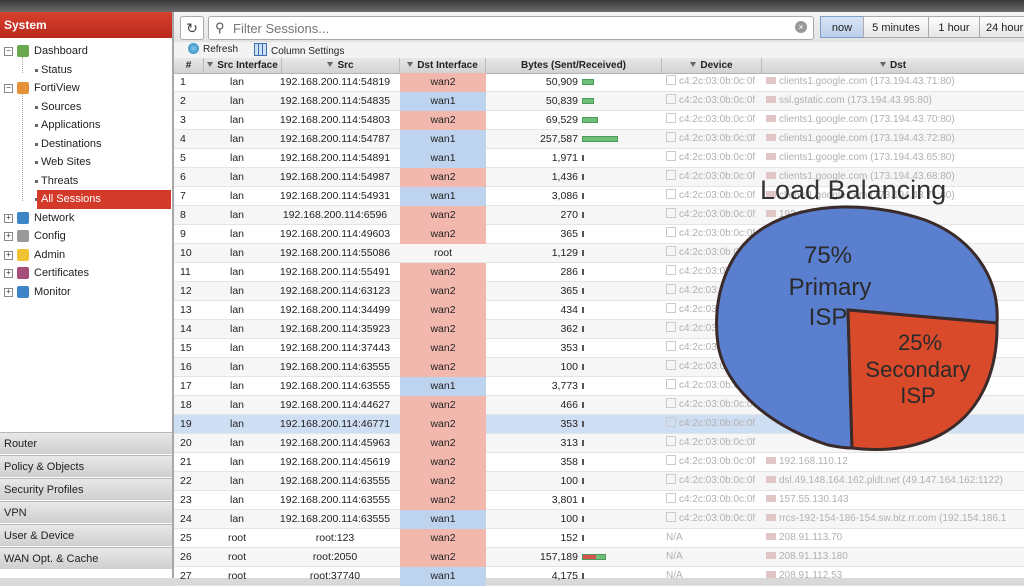  Describe the element at coordinates (85, 162) in the screenshot. I see `nav-item-web-sites: Web Sites` at that location.